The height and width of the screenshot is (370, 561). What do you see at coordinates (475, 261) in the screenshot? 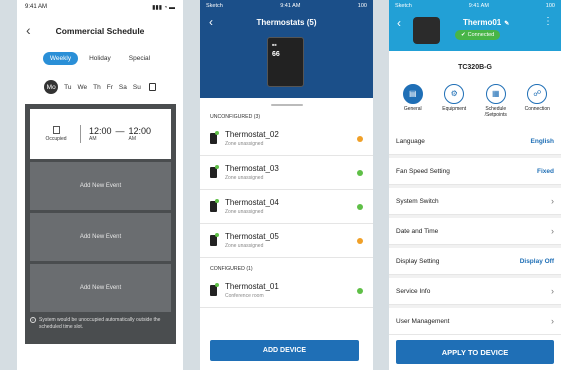
I see `setting-display: Display Setting Display Off` at bounding box center [475, 261].